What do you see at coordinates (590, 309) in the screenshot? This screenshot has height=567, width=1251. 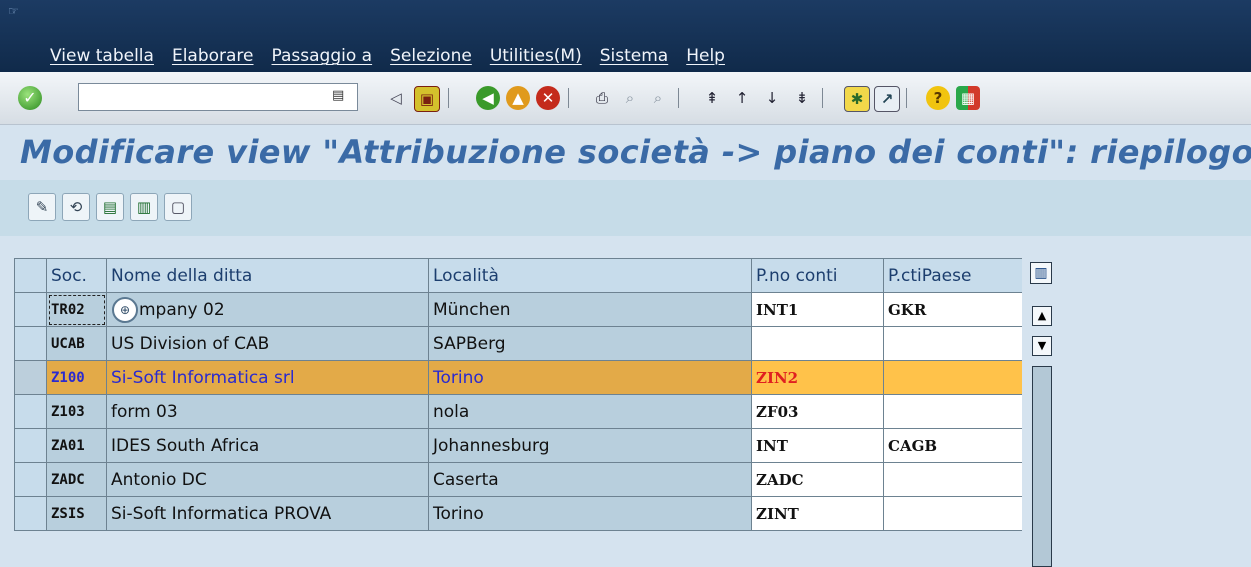 I see `cell-loc: München` at bounding box center [590, 309].